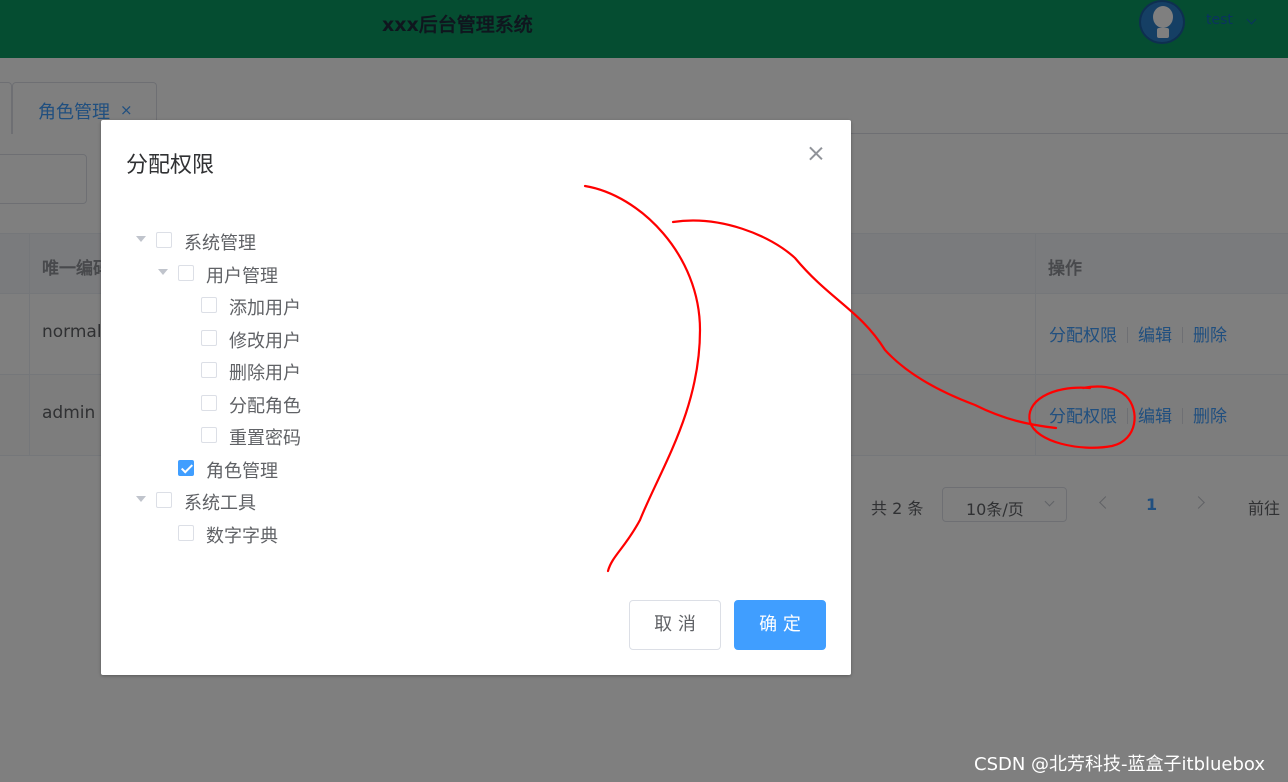 The width and height of the screenshot is (1288, 782). I want to click on cancel-button: 取 消, so click(675, 625).